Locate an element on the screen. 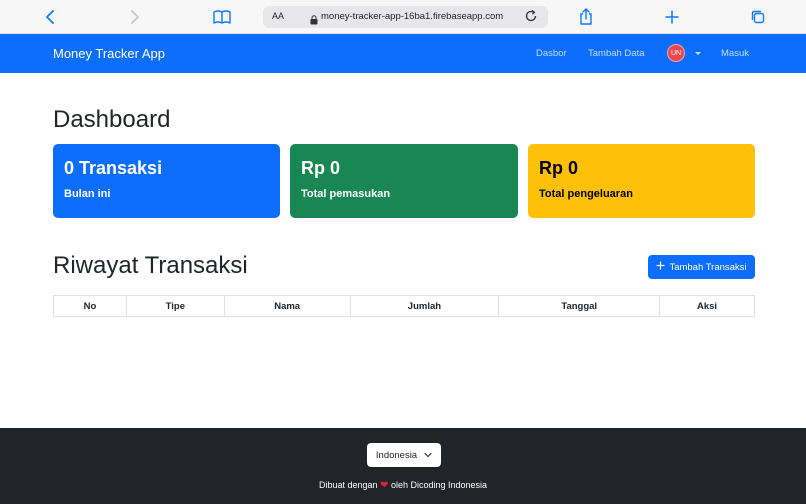  add-transaction-button: Tambah Transaksi is located at coordinates (701, 267).